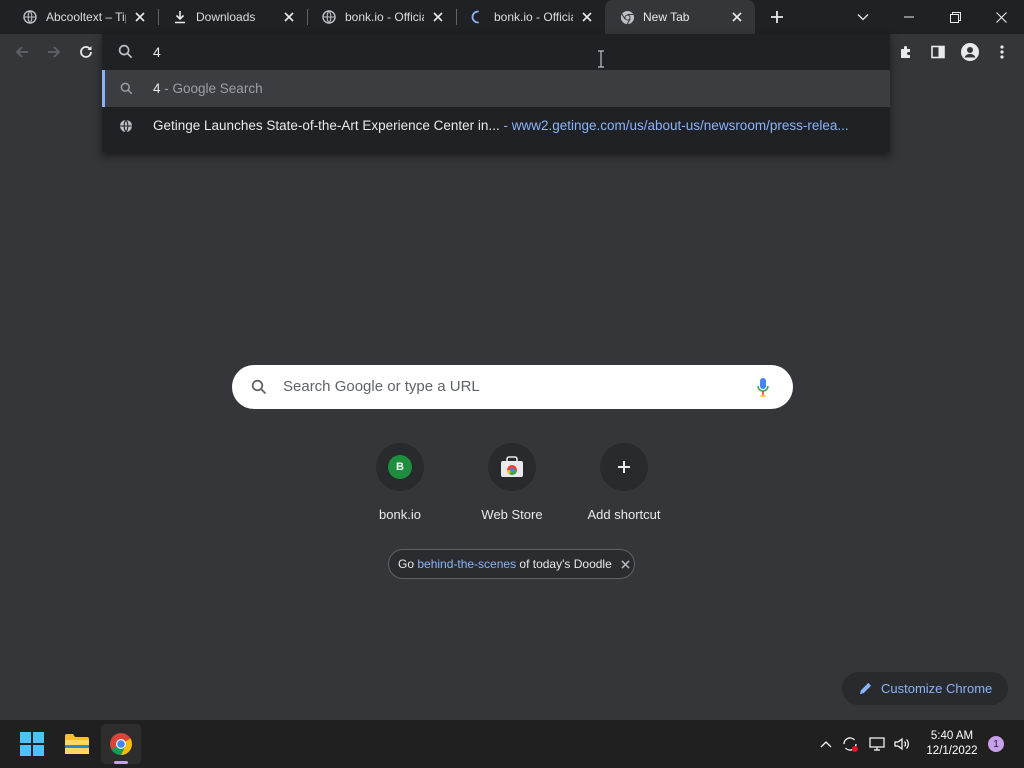 This screenshot has height=768, width=1024. Describe the element at coordinates (180, 17) in the screenshot. I see `download-icon` at that location.